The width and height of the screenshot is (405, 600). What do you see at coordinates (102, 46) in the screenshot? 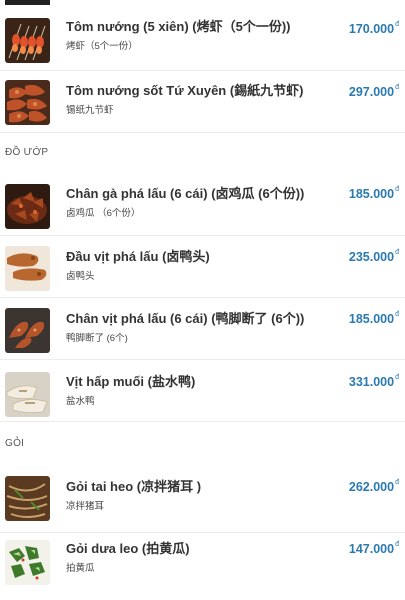
I see `item-subtitle: 烤虾（5个一份）` at bounding box center [102, 46].